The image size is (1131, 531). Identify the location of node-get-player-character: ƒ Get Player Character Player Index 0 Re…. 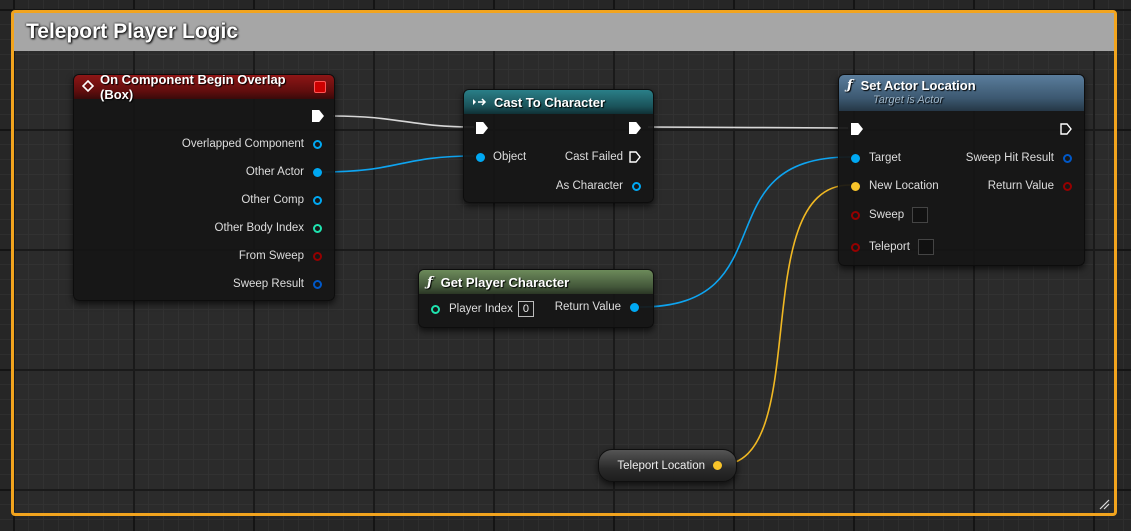
(536, 298).